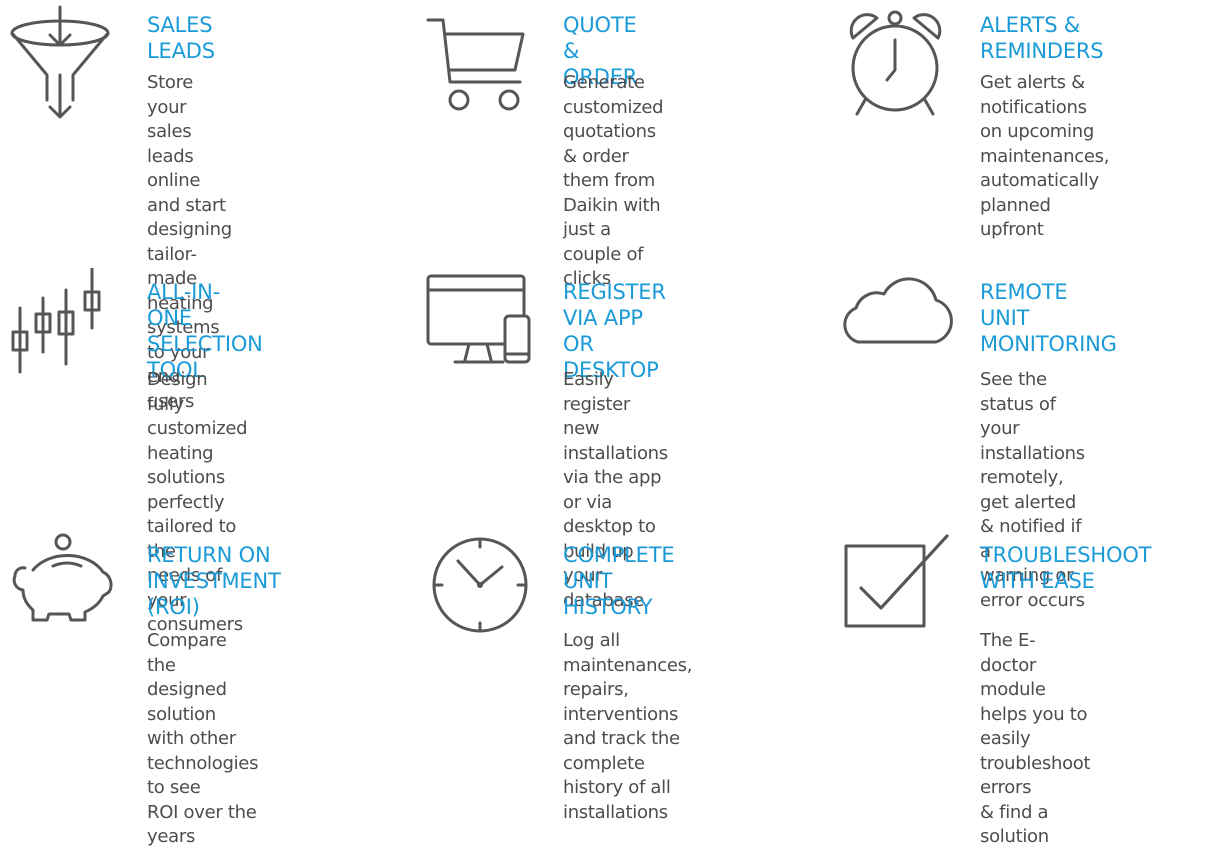  What do you see at coordinates (895, 63) in the screenshot?
I see `alarm-clock-icon` at bounding box center [895, 63].